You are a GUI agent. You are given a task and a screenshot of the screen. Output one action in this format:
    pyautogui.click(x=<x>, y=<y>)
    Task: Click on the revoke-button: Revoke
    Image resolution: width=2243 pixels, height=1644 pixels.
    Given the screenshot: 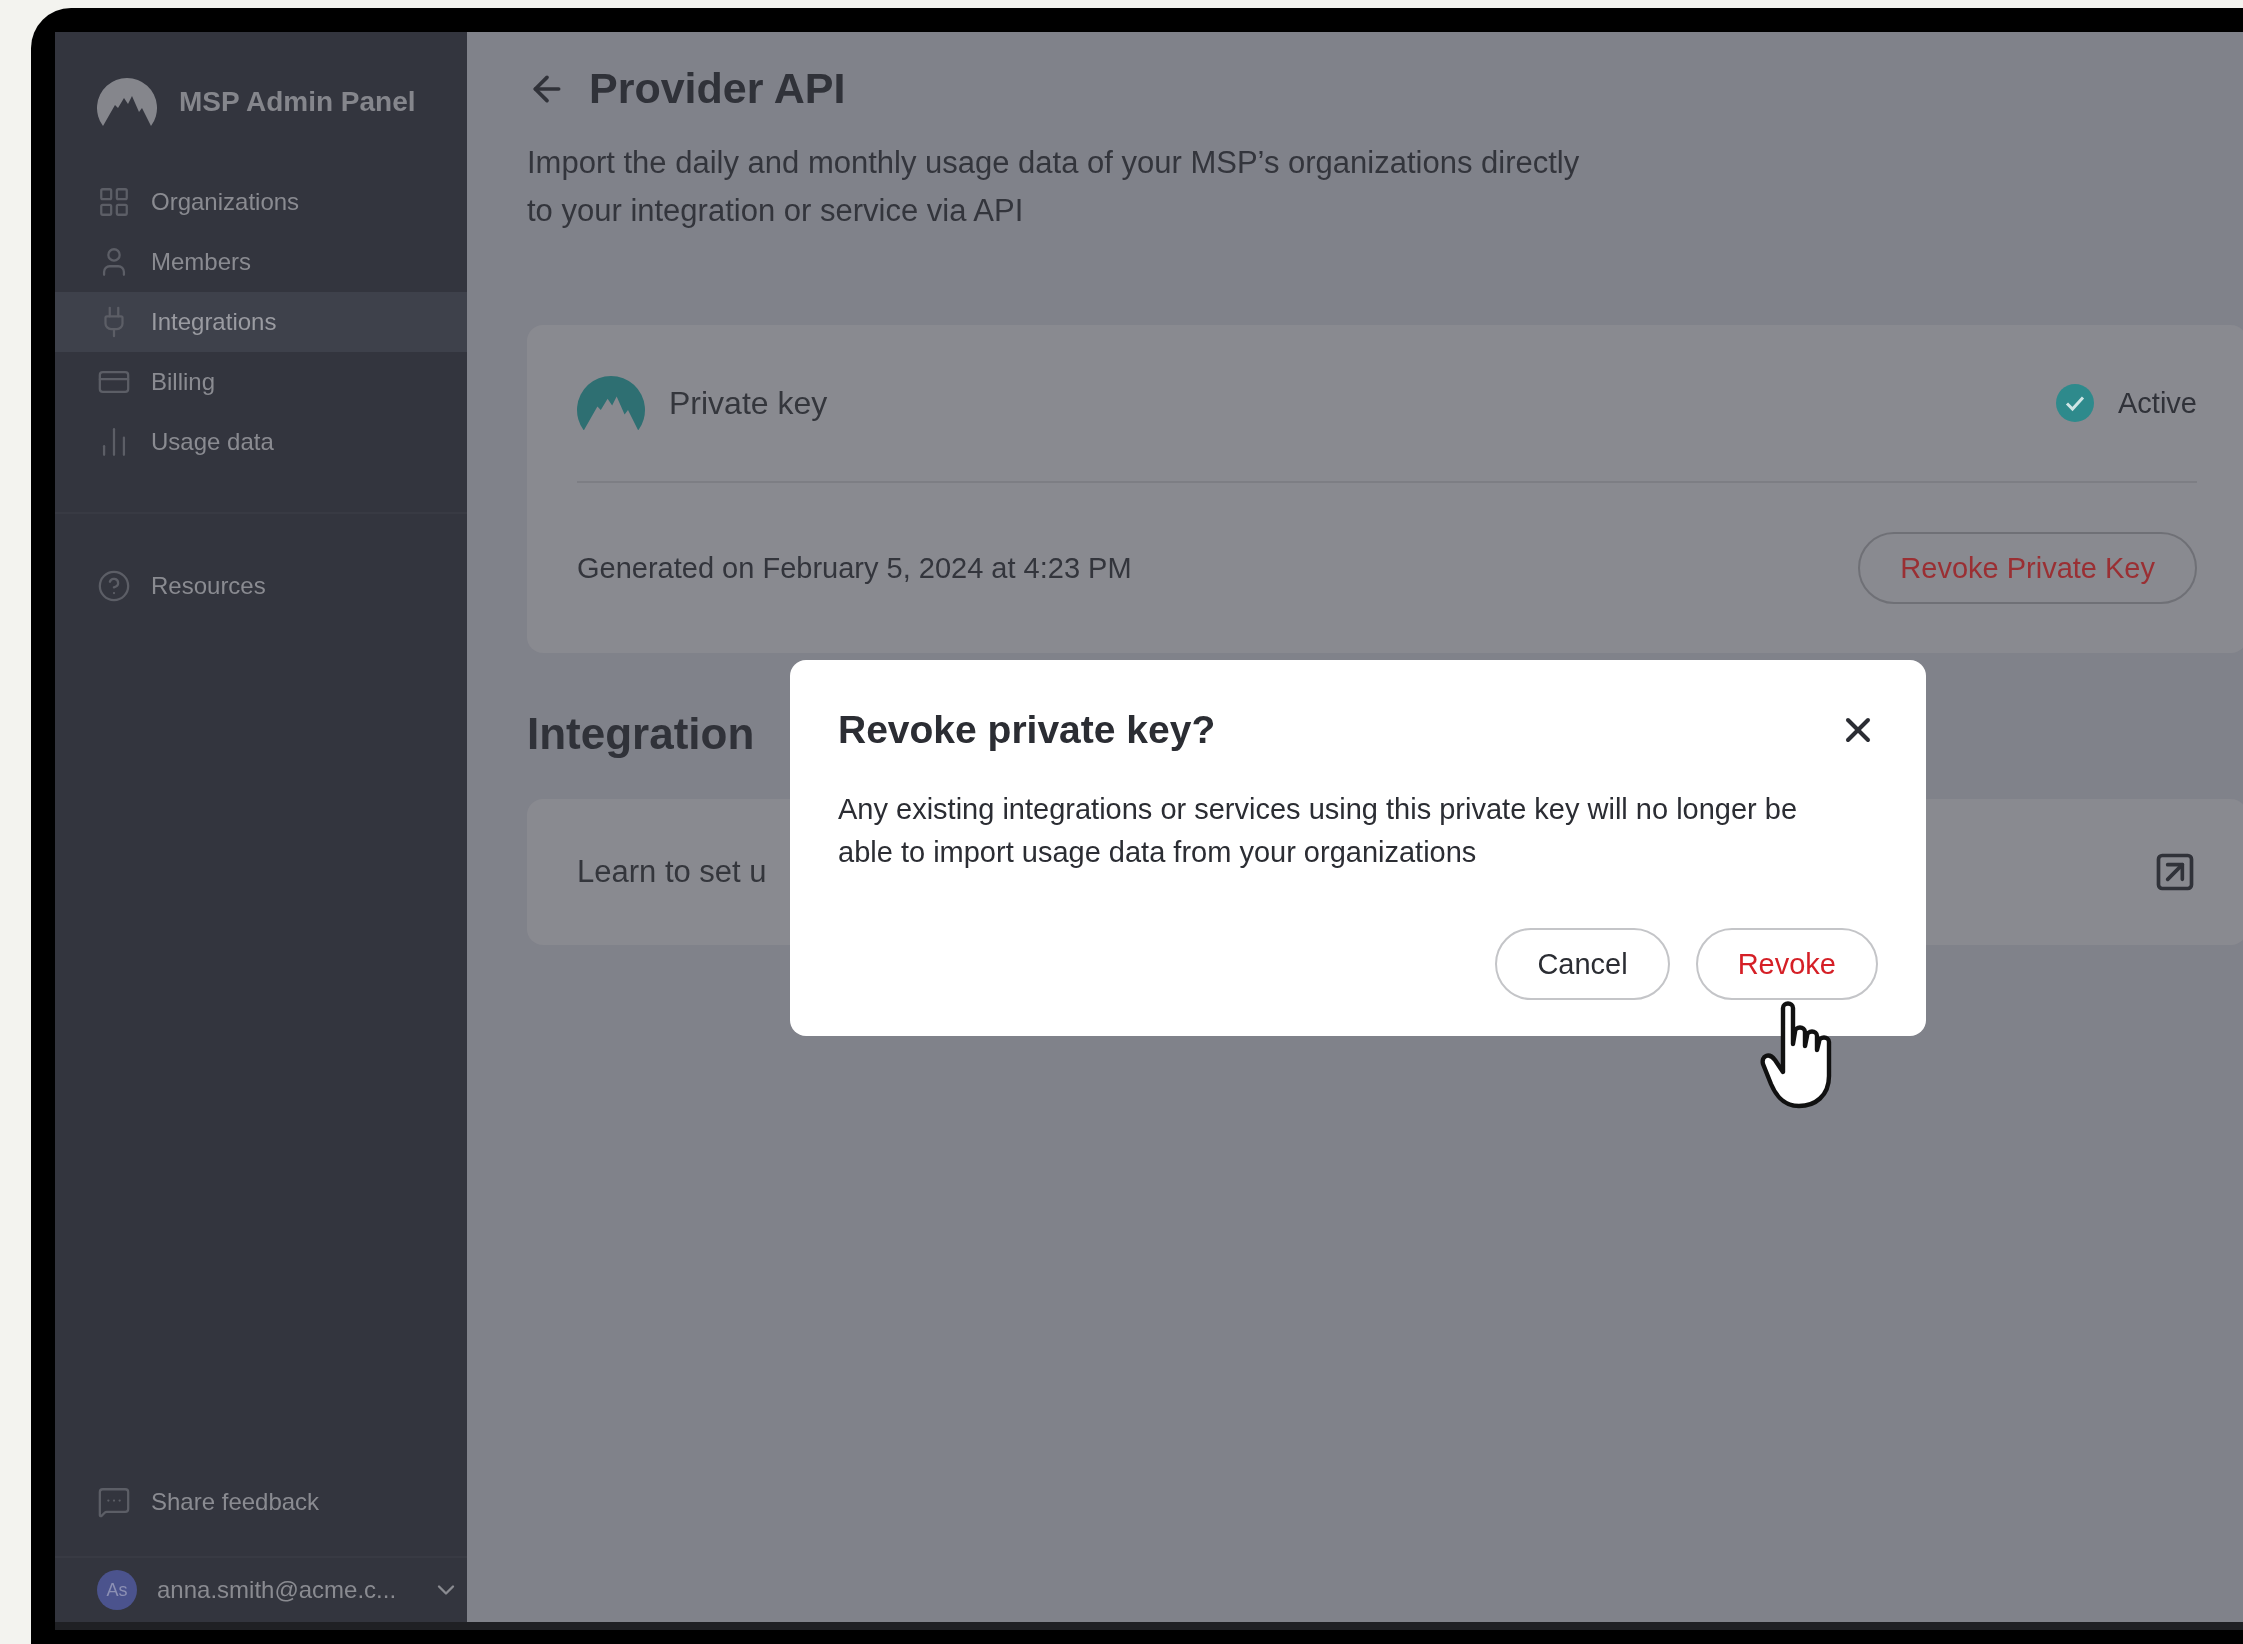 What is the action you would take?
    pyautogui.click(x=1786, y=964)
    